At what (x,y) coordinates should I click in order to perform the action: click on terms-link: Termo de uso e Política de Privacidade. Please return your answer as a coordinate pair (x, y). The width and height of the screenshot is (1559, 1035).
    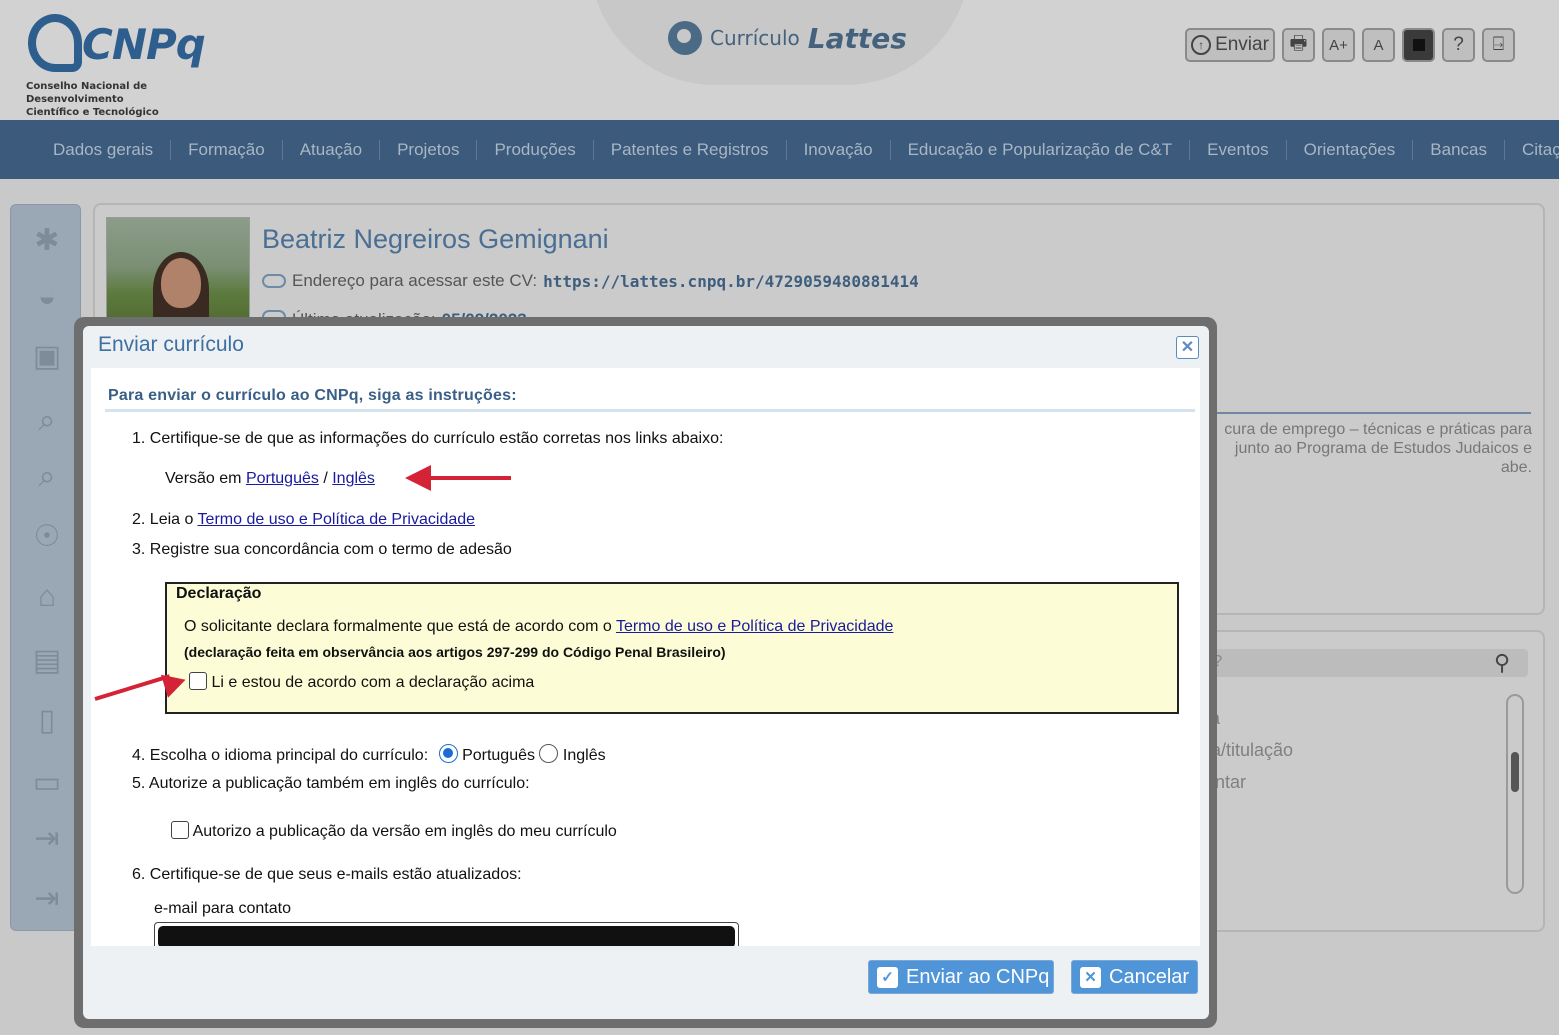
    Looking at the image, I should click on (336, 519).